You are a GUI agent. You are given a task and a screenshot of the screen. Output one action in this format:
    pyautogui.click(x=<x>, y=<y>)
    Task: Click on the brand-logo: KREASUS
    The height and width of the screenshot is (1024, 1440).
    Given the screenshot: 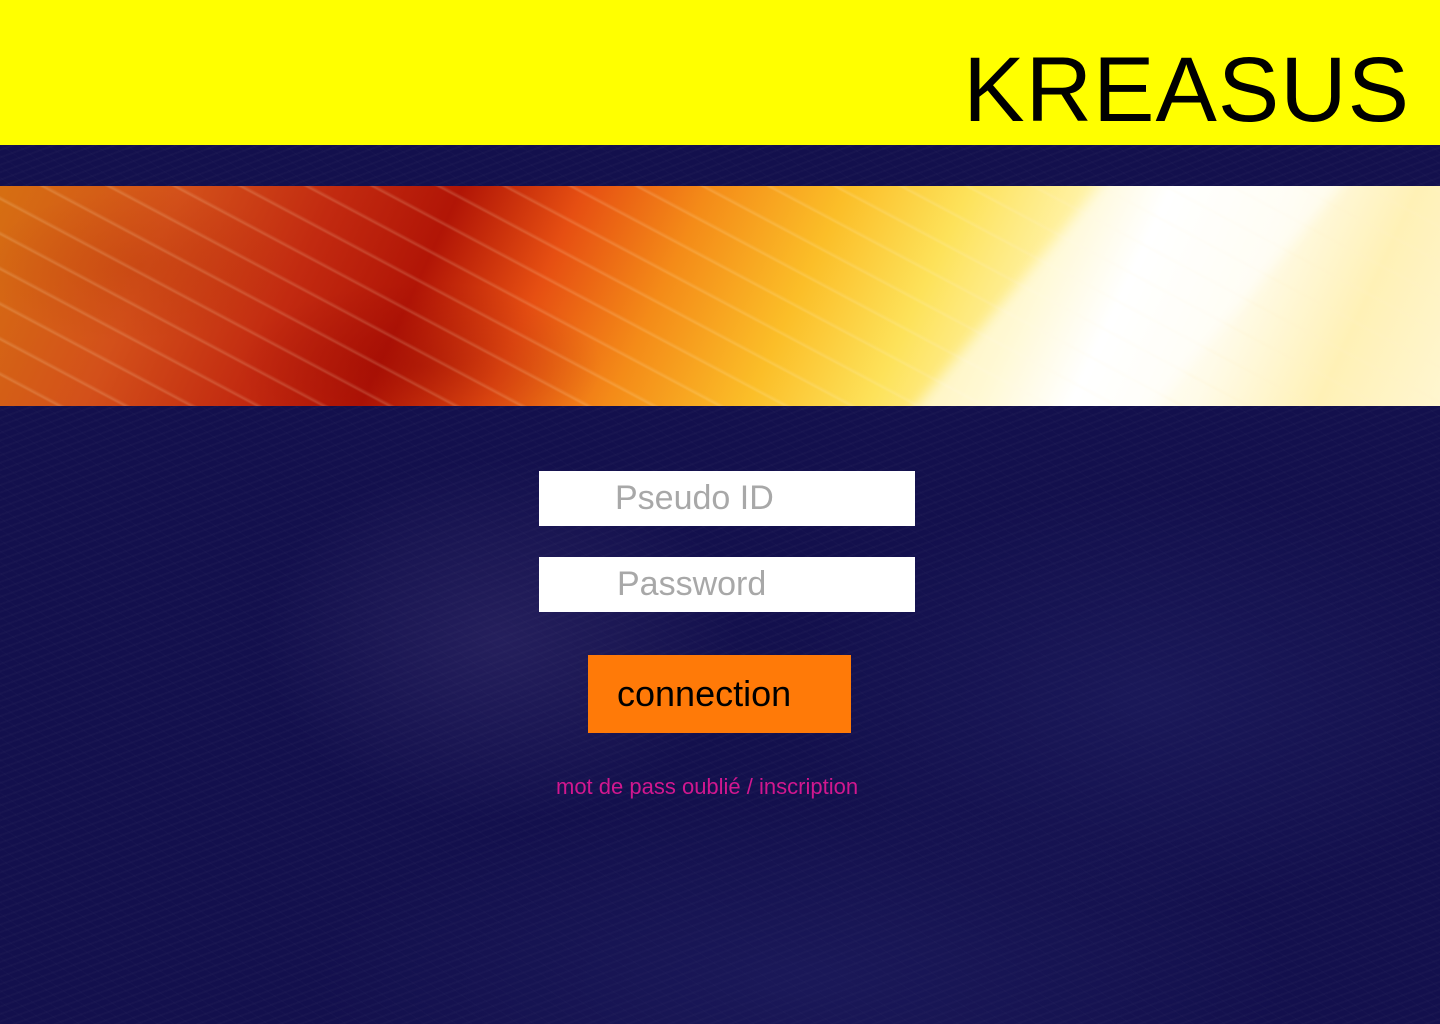 What is the action you would take?
    pyautogui.click(x=1186, y=90)
    